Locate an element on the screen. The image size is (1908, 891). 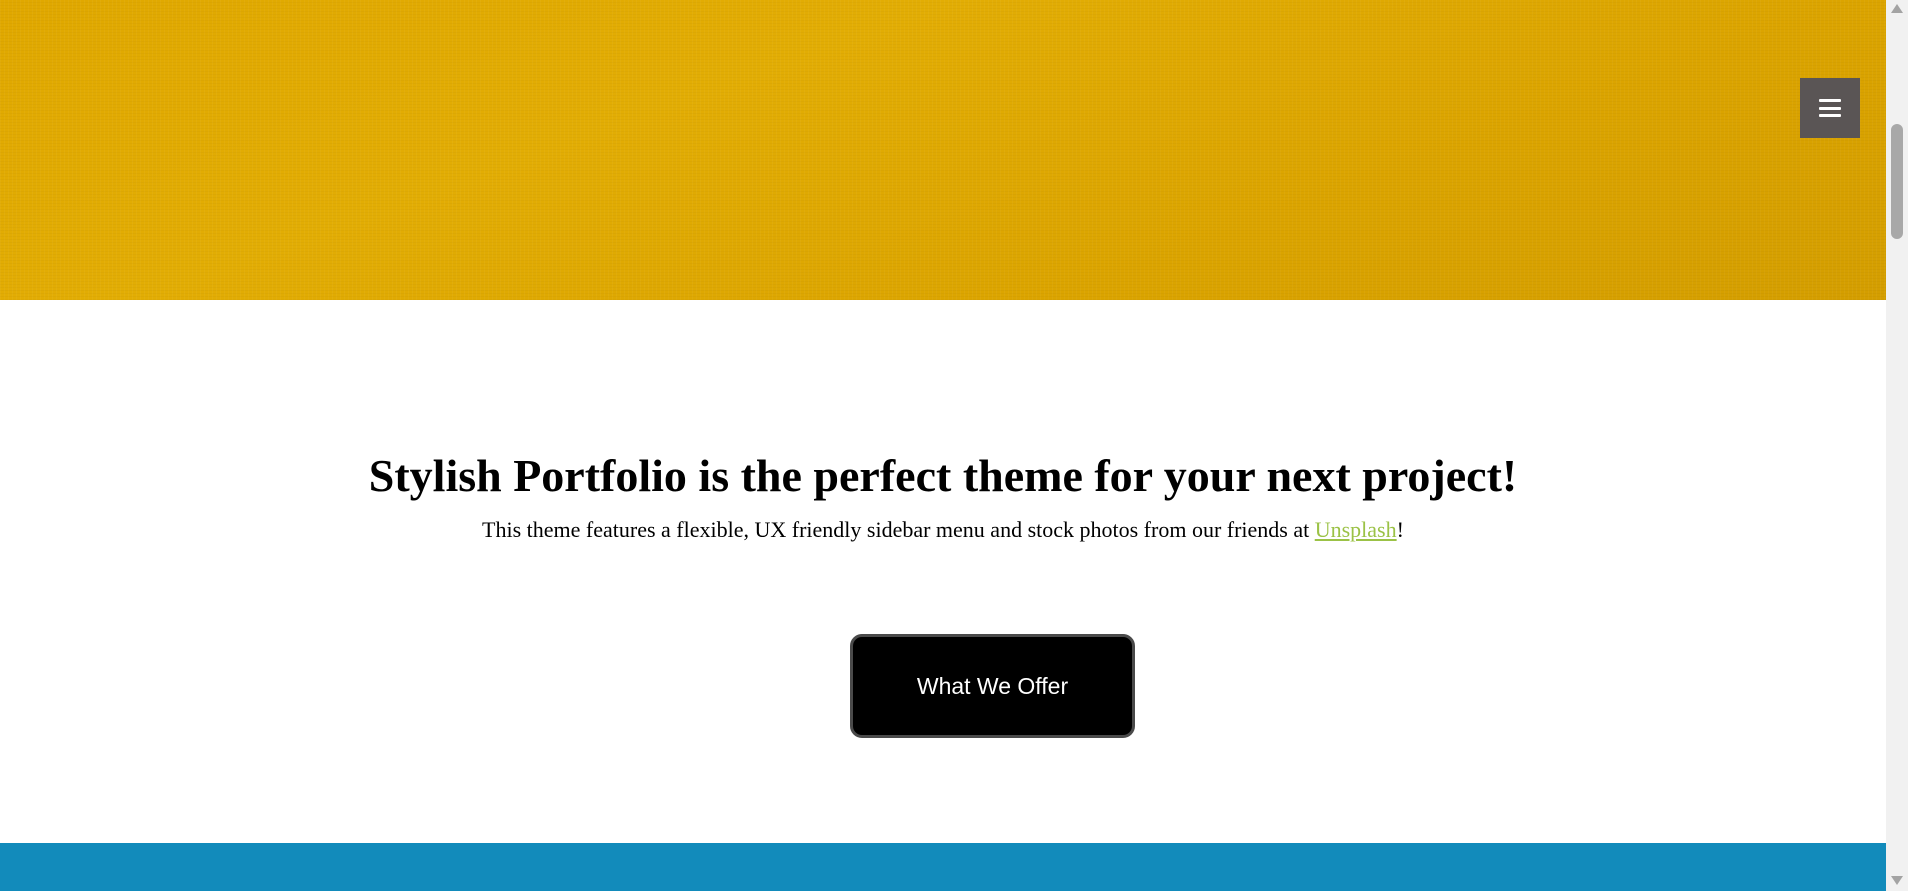
hamburger-menu-icon is located at coordinates (1830, 108).